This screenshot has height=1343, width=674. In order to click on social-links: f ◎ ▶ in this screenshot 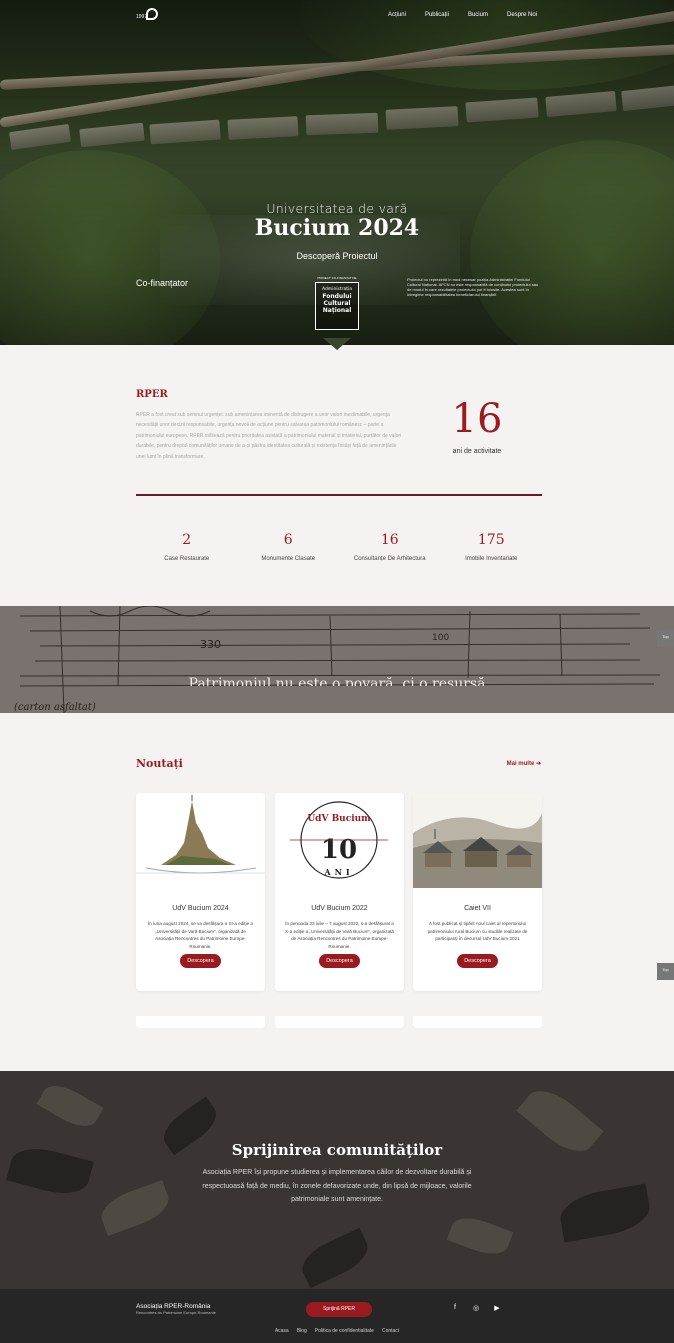, I will do `click(476, 1308)`.